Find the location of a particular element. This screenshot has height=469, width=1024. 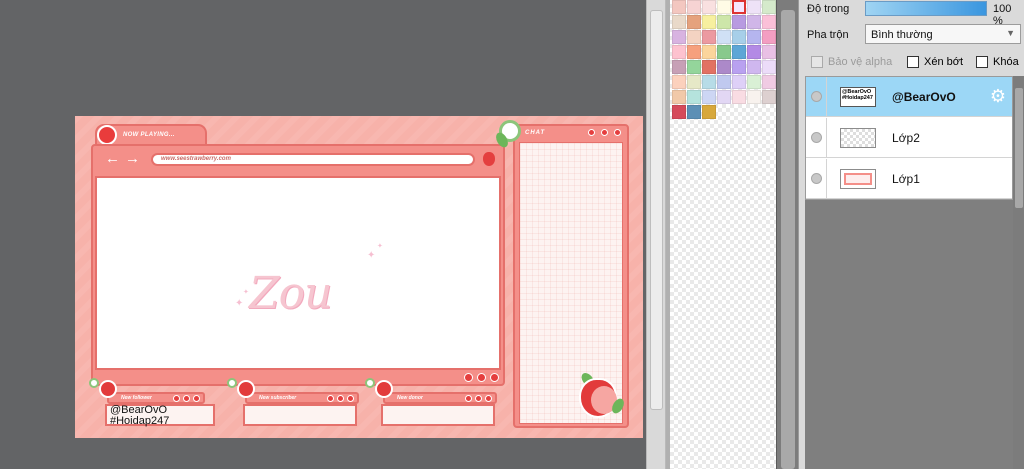

gear-icon: ⚙ is located at coordinates (998, 96).